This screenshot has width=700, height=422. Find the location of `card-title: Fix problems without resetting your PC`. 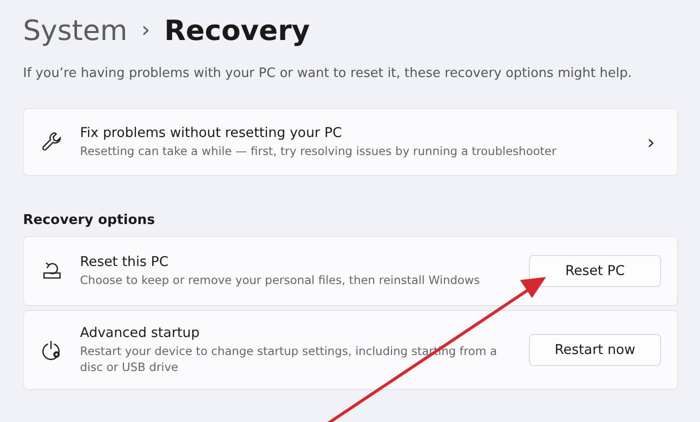

card-title: Fix problems without resetting your PC is located at coordinates (211, 132).